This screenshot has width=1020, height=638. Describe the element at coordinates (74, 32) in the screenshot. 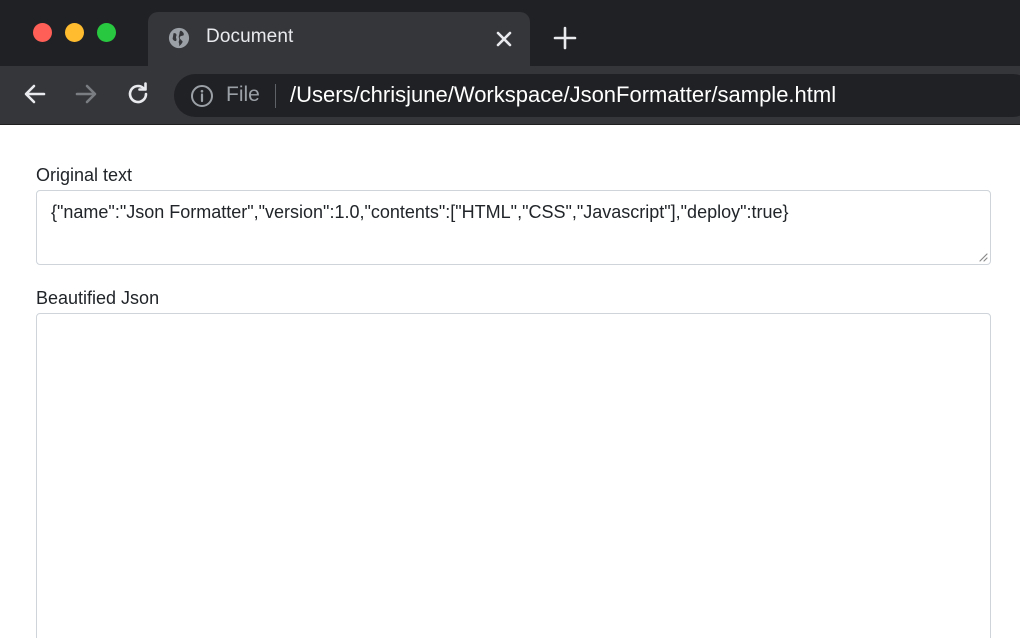

I see `minimize-window-button` at that location.